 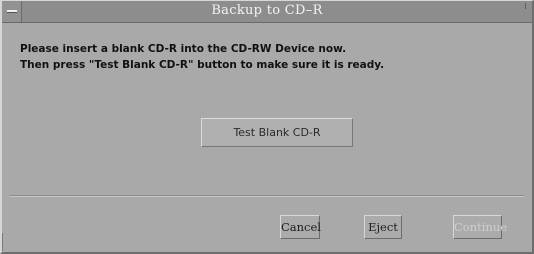 I want to click on window-menu-button, so click(x=12, y=11).